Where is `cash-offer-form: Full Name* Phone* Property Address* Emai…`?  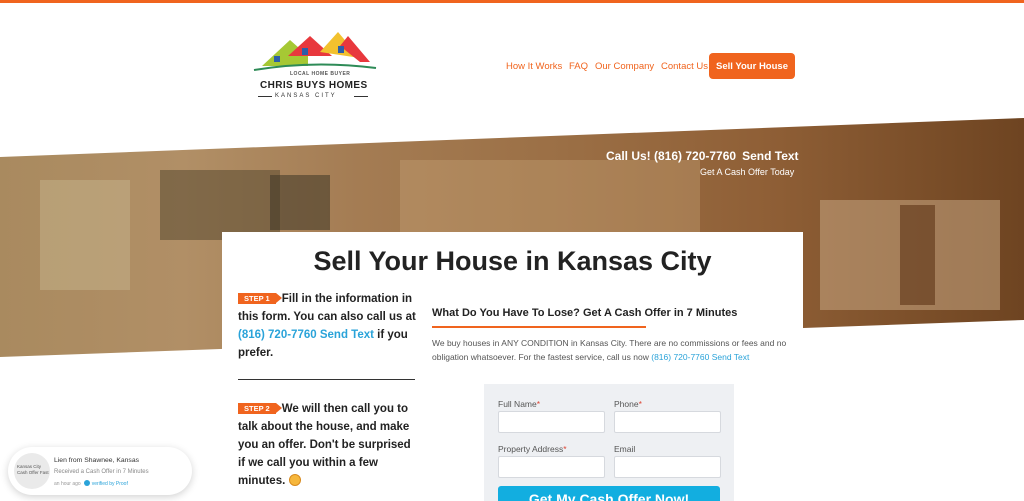 cash-offer-form: Full Name* Phone* Property Address* Emai… is located at coordinates (609, 442).